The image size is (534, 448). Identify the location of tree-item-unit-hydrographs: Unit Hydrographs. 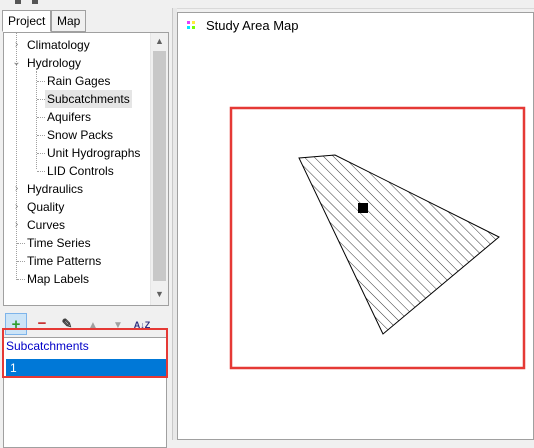
(93, 153).